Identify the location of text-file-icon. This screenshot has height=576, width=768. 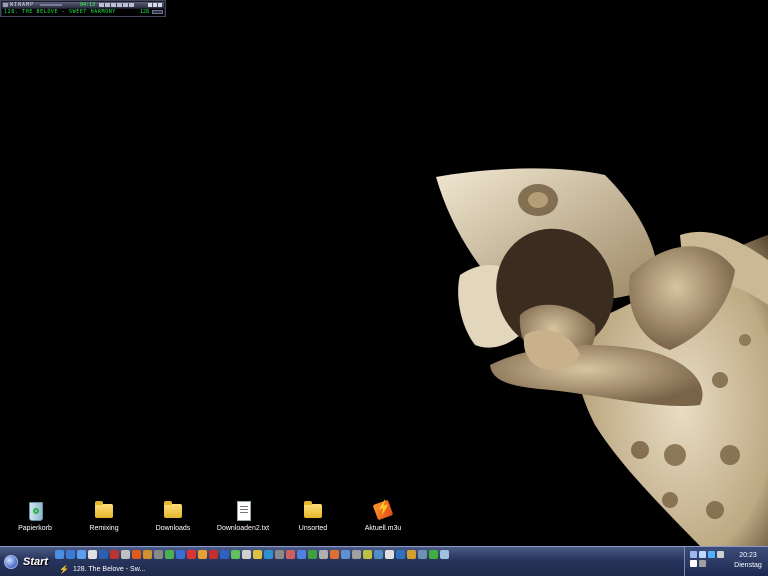
(243, 511).